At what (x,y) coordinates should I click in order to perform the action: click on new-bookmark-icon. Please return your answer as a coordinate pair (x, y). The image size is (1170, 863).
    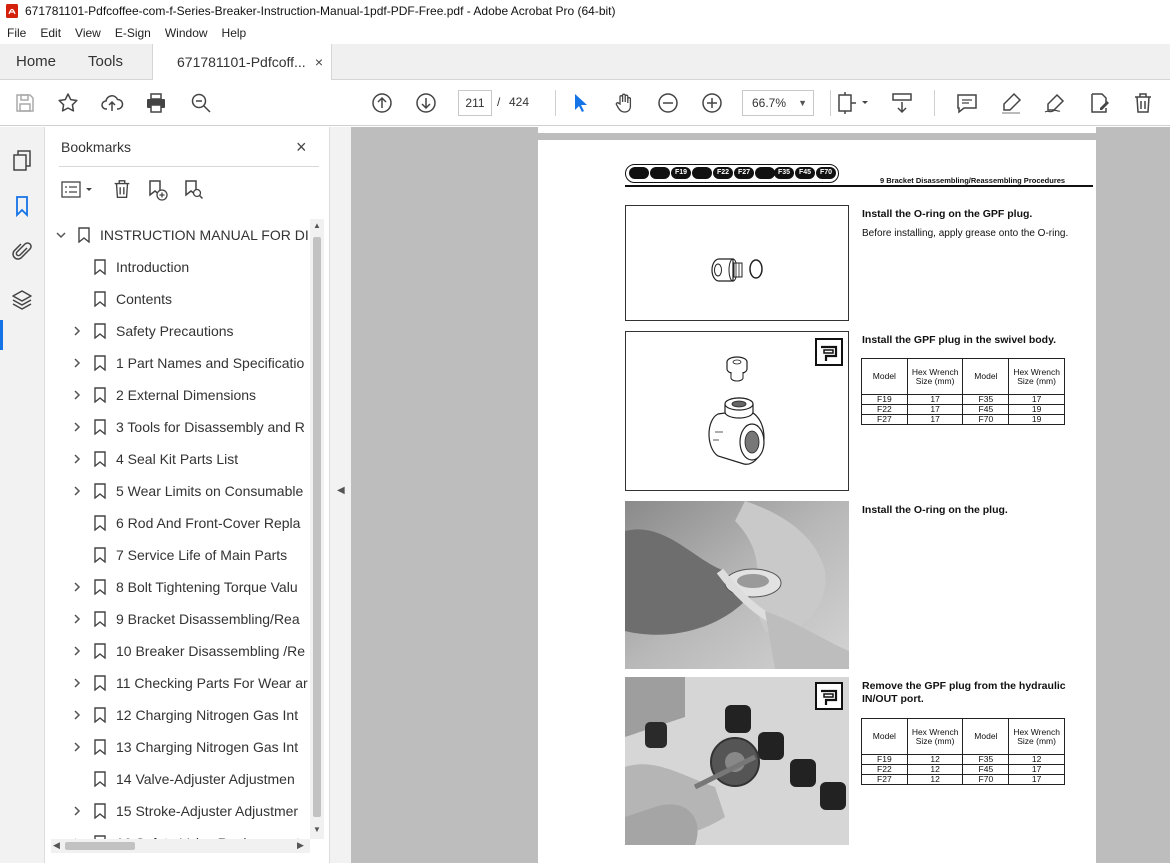
    Looking at the image, I should click on (157, 190).